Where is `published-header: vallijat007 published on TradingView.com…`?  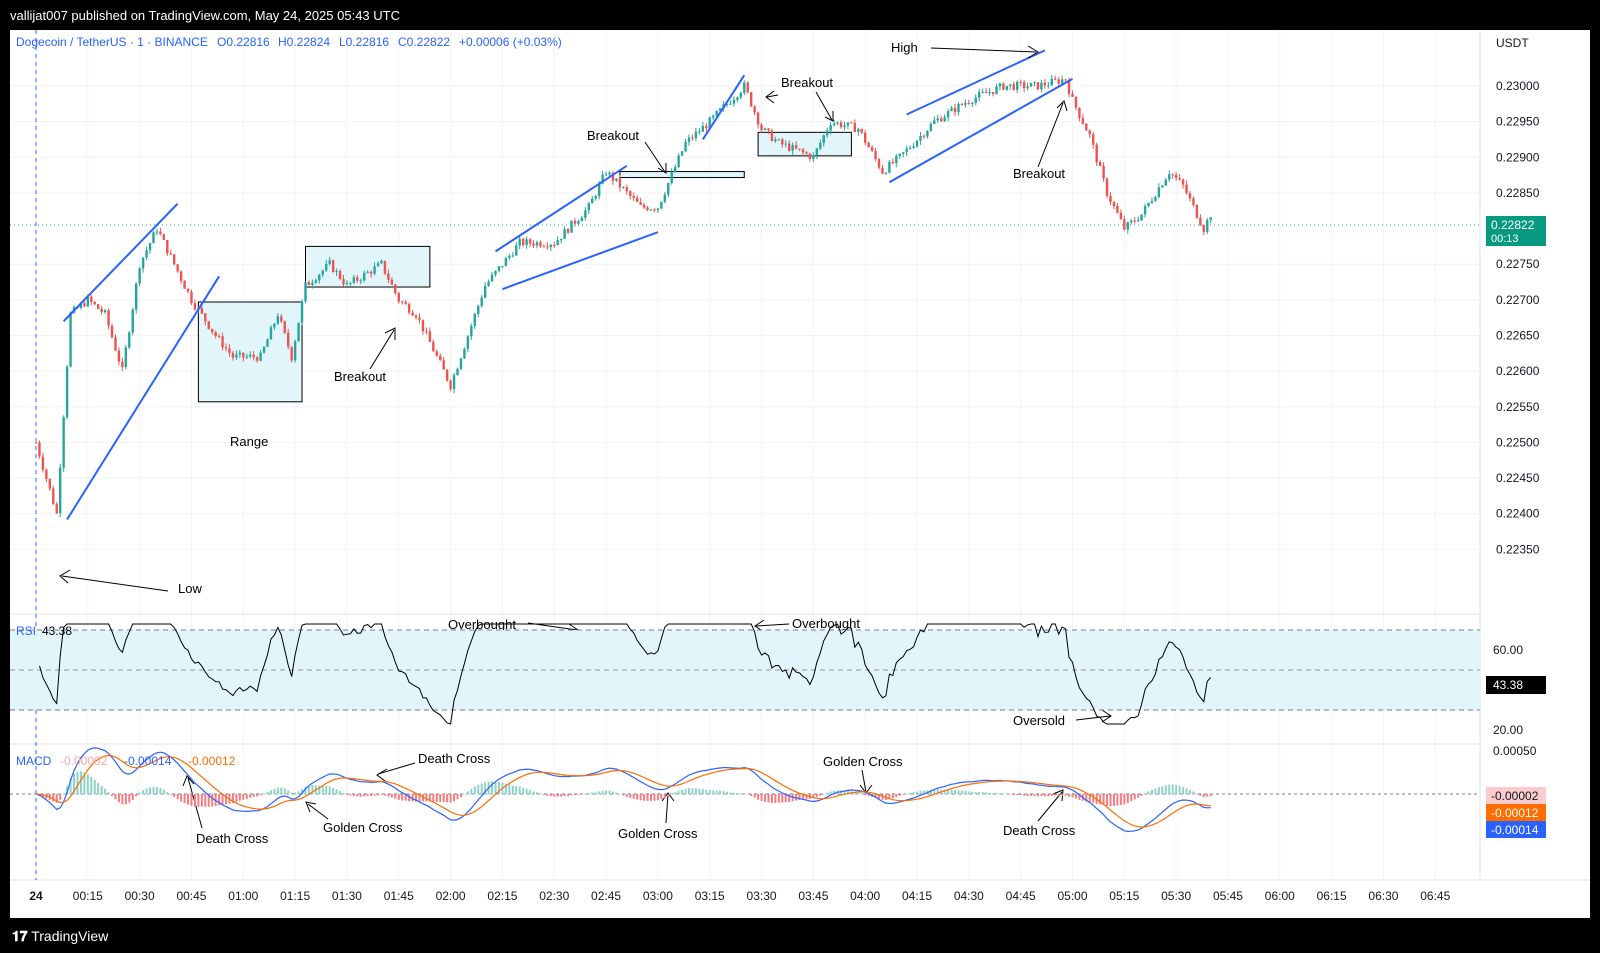 published-header: vallijat007 published on TradingView.com… is located at coordinates (800, 15).